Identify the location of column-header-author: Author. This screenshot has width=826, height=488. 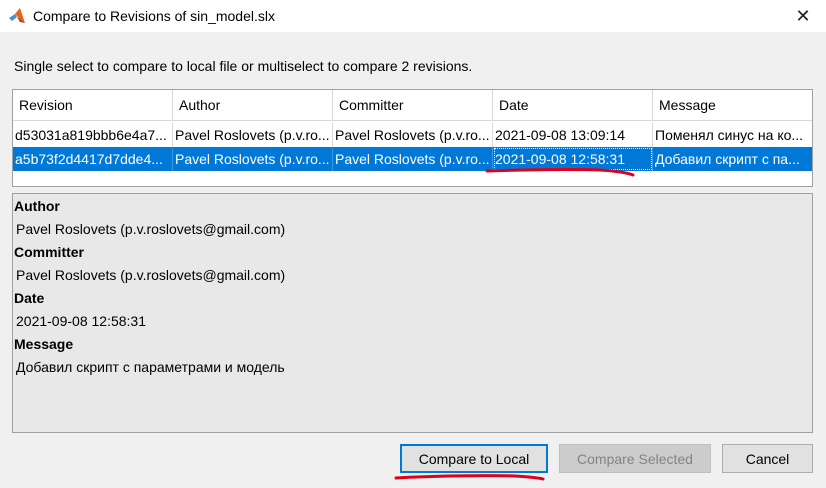
(253, 105).